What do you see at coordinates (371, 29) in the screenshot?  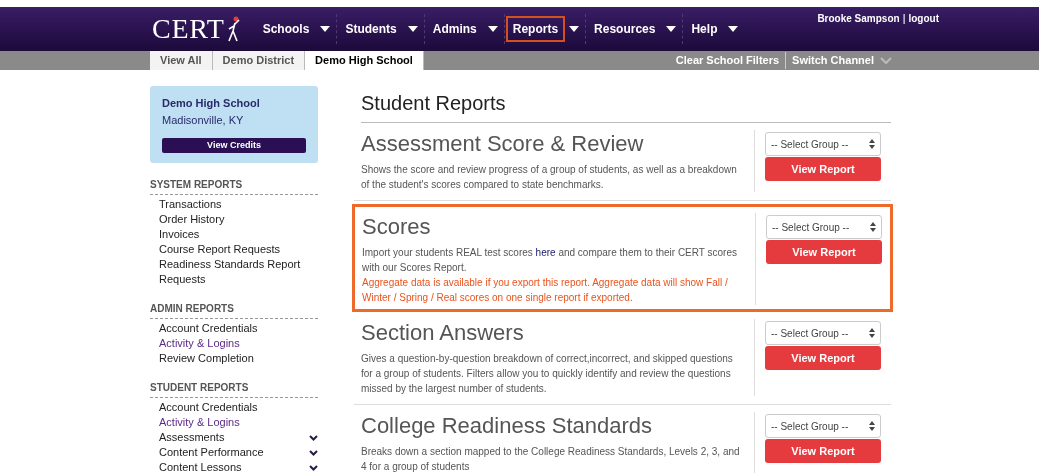 I see `nav-menu-item: Students` at bounding box center [371, 29].